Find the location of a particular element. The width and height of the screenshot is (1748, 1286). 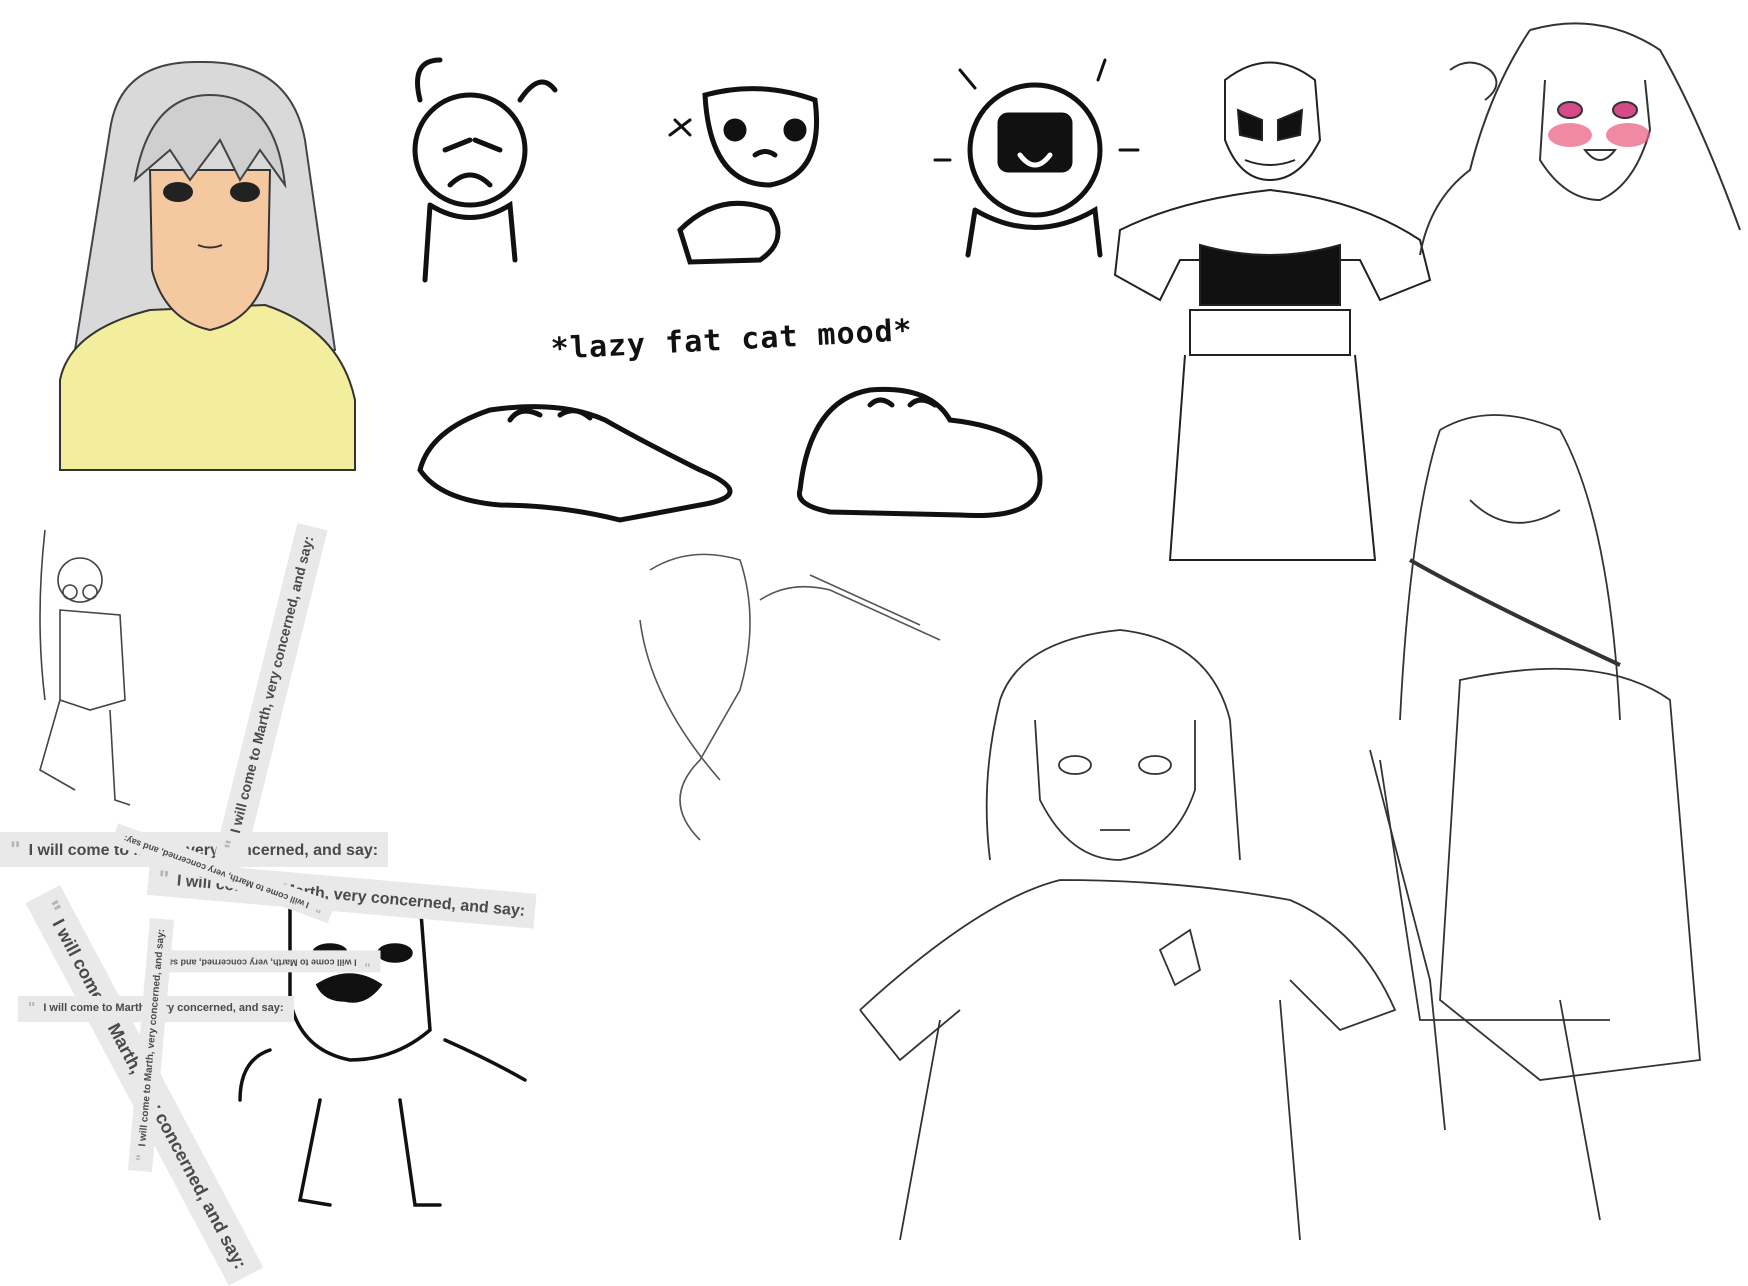

derp-character-sketch is located at coordinates (382, 1045).